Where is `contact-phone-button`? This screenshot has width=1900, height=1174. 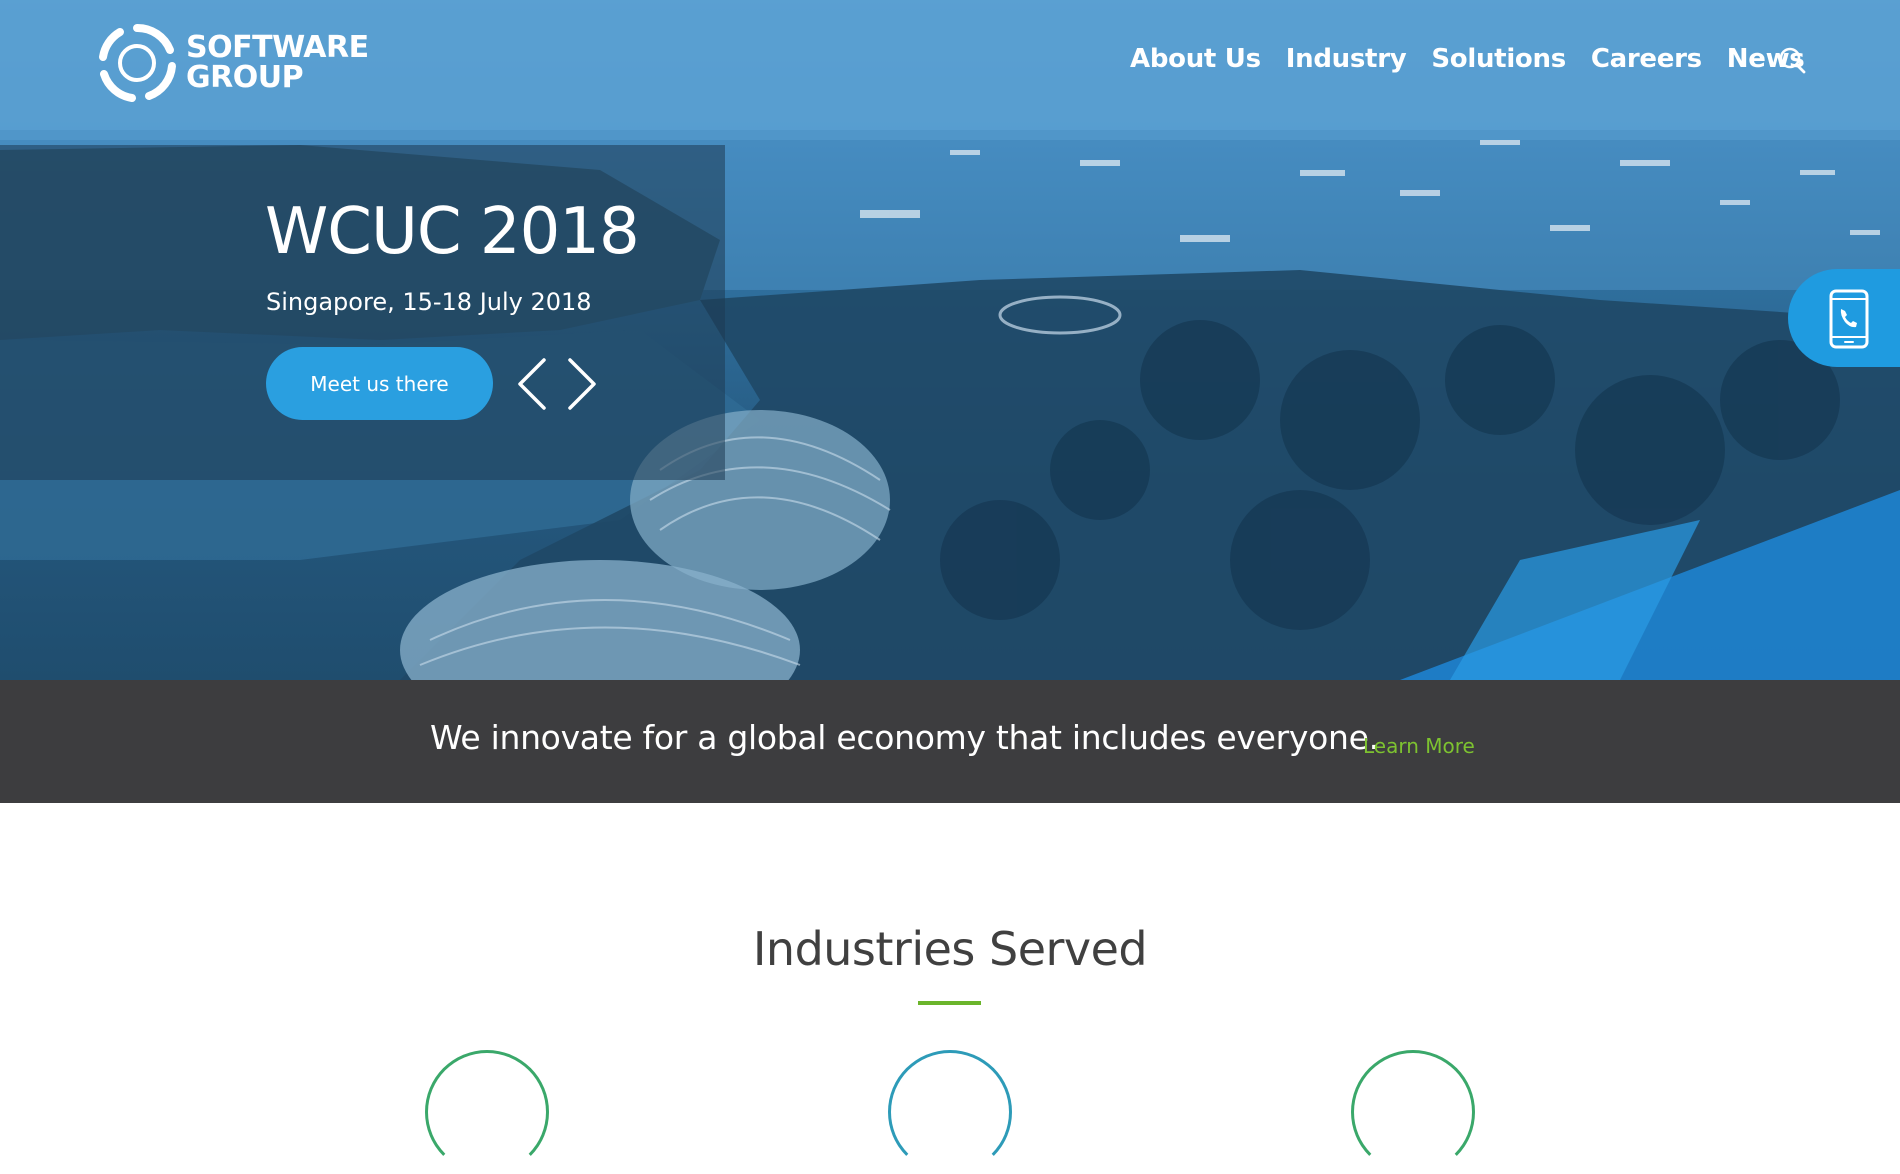 contact-phone-button is located at coordinates (1844, 318).